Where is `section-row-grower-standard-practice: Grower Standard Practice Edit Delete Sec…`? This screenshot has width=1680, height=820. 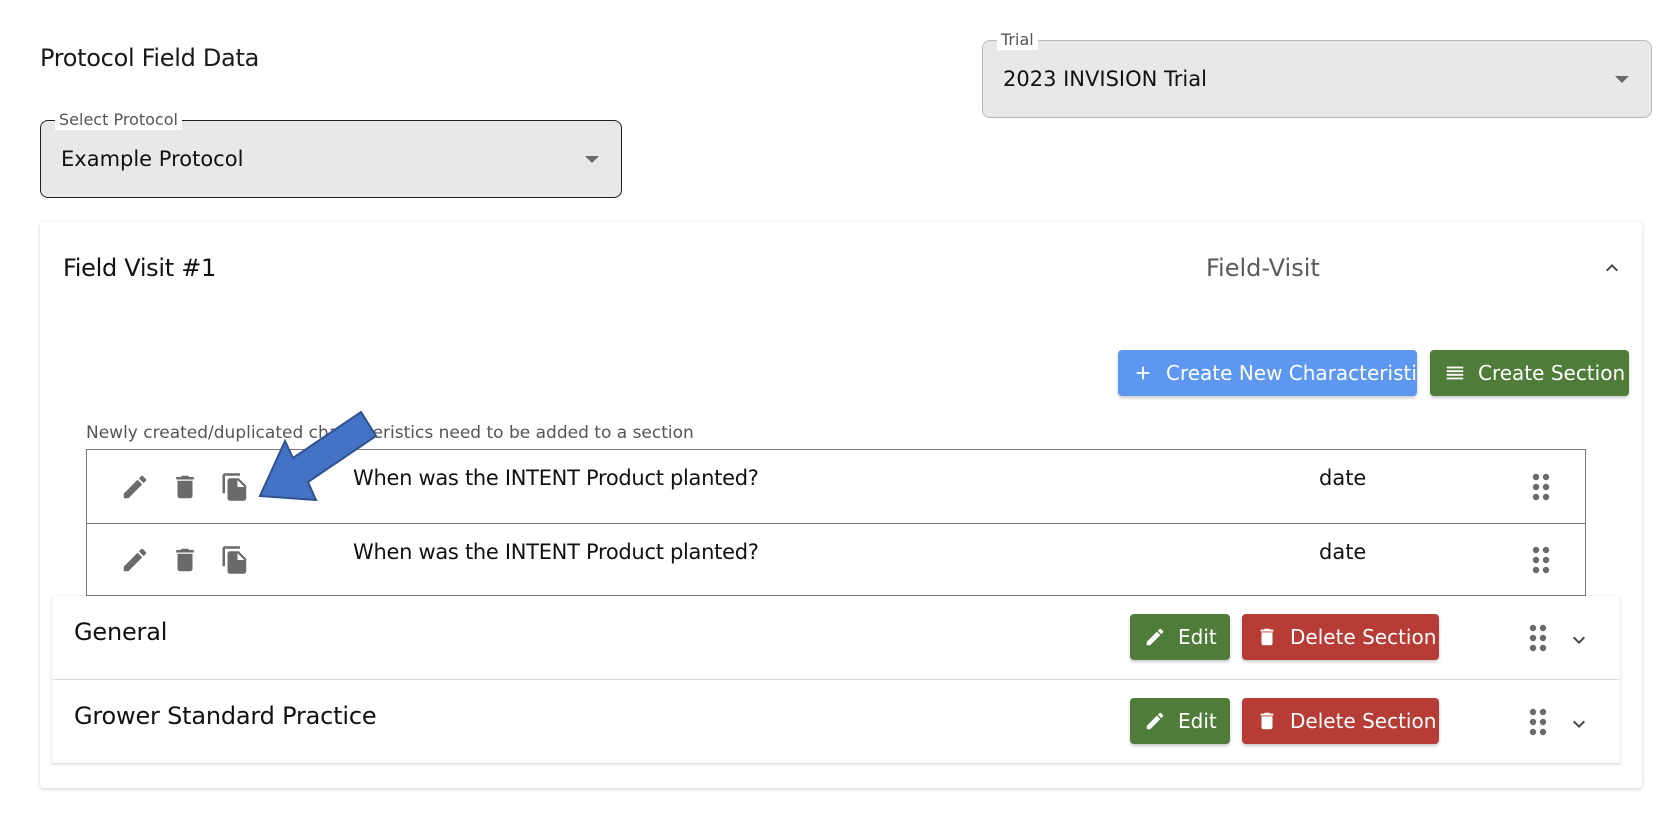 section-row-grower-standard-practice: Grower Standard Practice Edit Delete Sec… is located at coordinates (836, 721).